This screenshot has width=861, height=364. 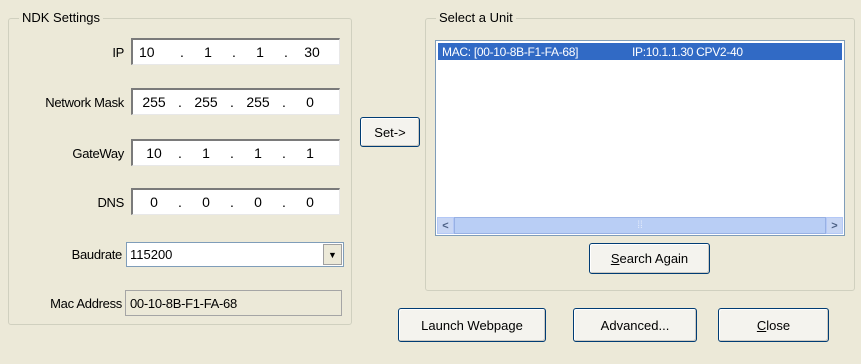 I want to click on gateway-octet-4: 1, so click(x=310, y=153).